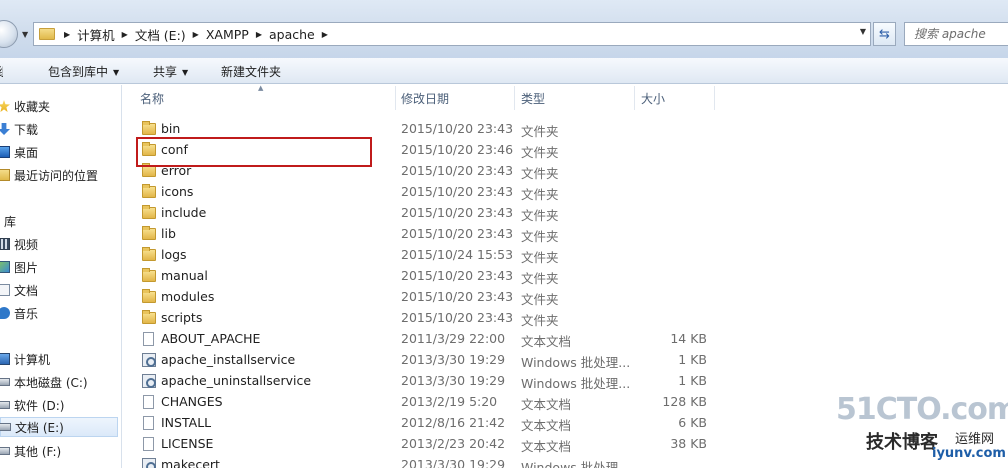  Describe the element at coordinates (265, 98) in the screenshot. I see `column-header-name: 名称` at that location.